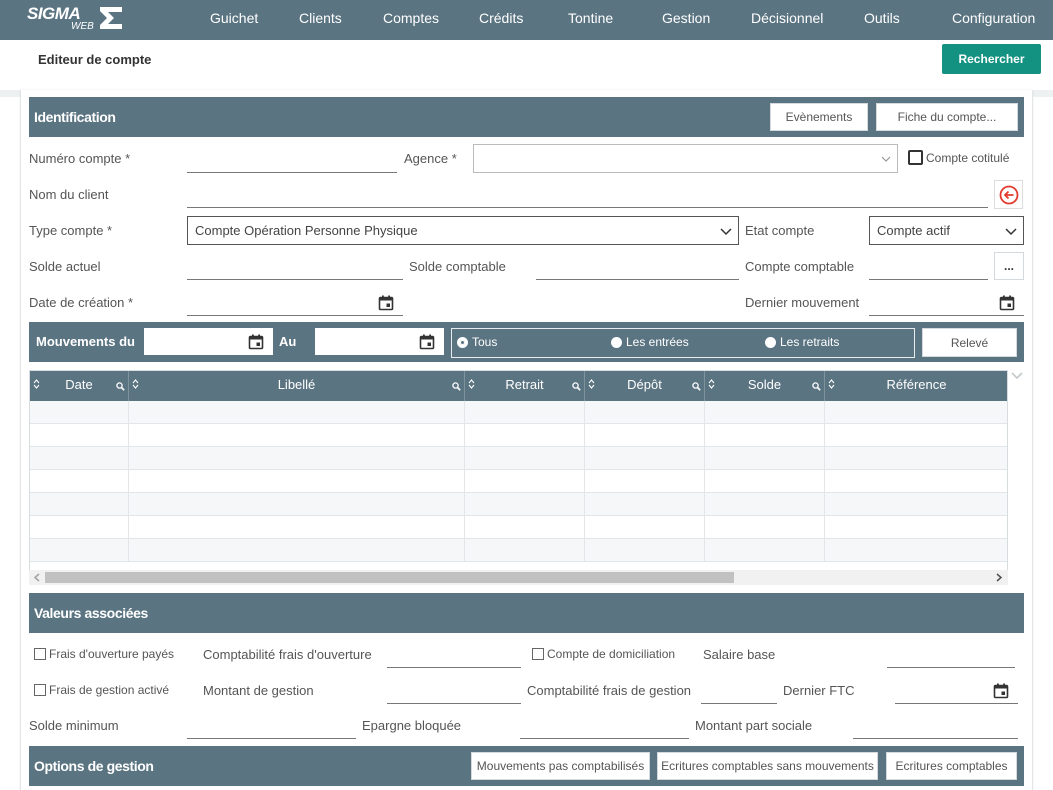 The image size is (1053, 790). Describe the element at coordinates (538, 654) in the screenshot. I see `domiciliation-account-checkbox` at that location.